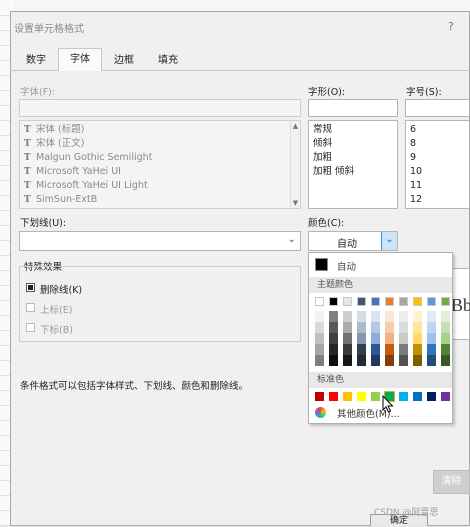  I want to click on font-size-item: 10, so click(416, 172).